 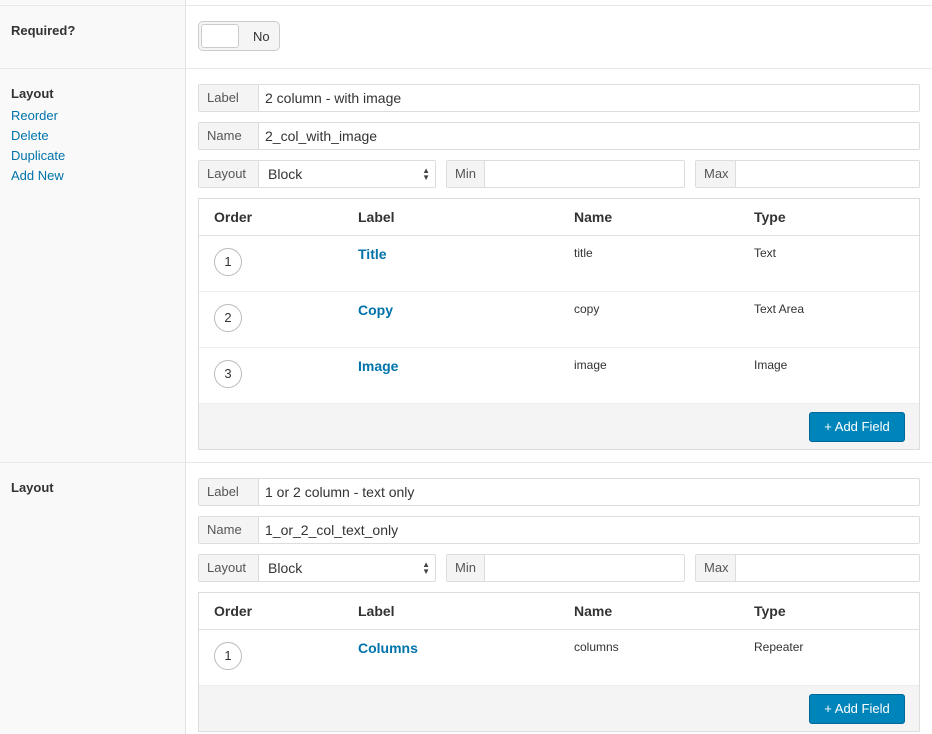 I want to click on toggle-state-text: No, so click(x=261, y=36).